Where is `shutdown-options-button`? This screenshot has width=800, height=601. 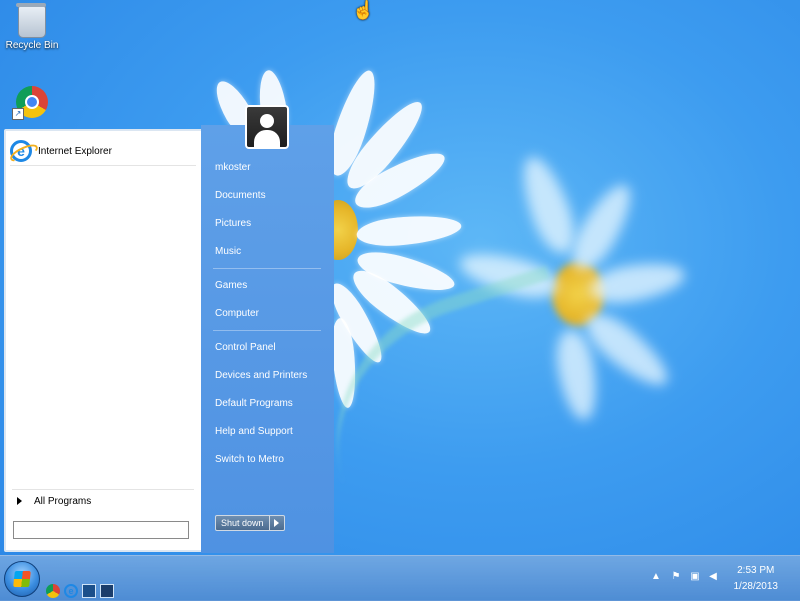
shutdown-options-button is located at coordinates (277, 523).